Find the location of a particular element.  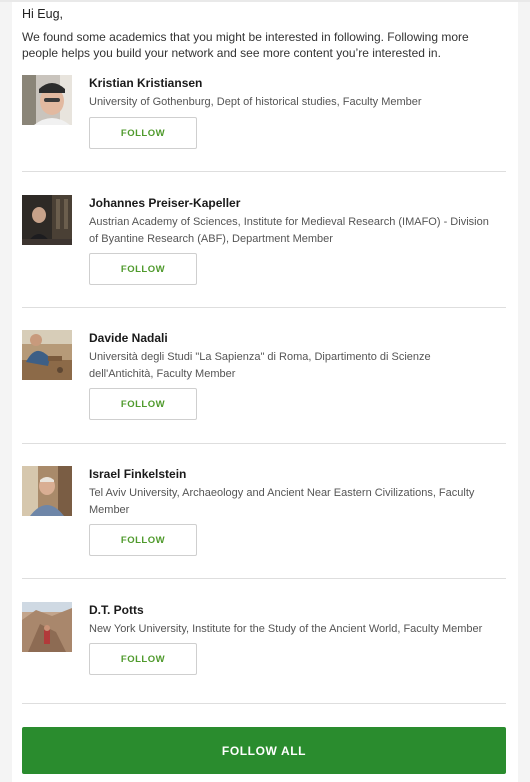

person-name: Davide Nadali is located at coordinates (128, 338).